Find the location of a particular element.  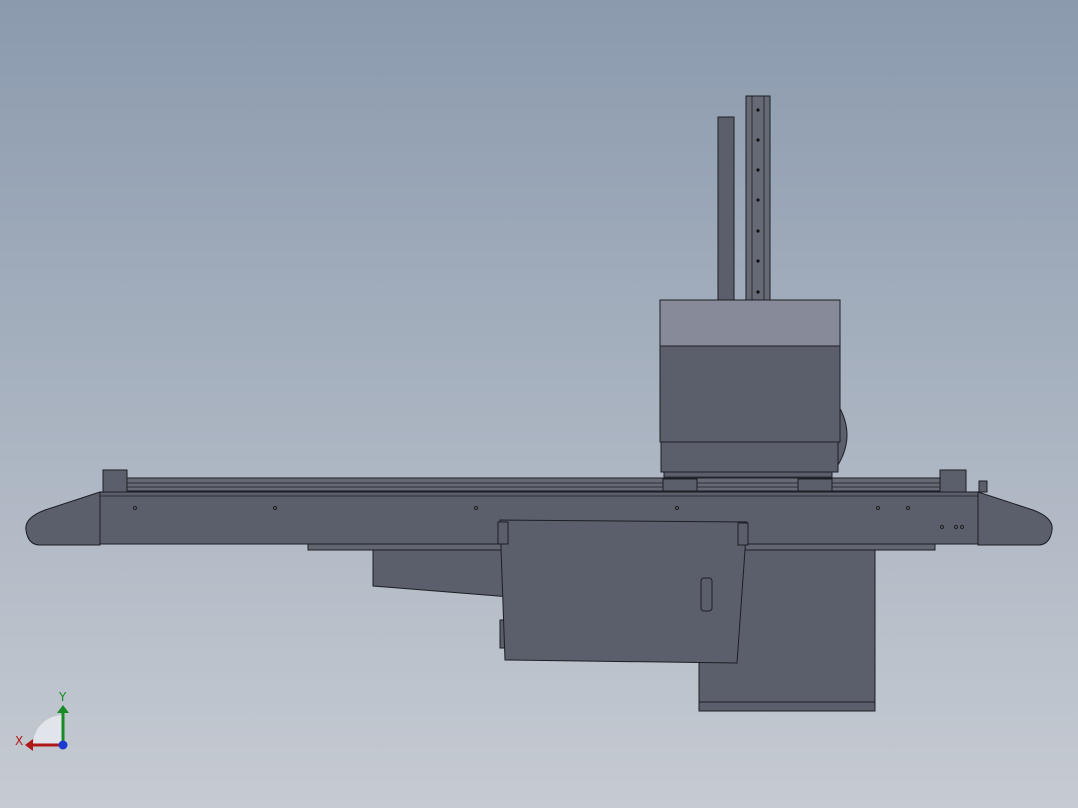

motor-housing-base is located at coordinates (749, 457).